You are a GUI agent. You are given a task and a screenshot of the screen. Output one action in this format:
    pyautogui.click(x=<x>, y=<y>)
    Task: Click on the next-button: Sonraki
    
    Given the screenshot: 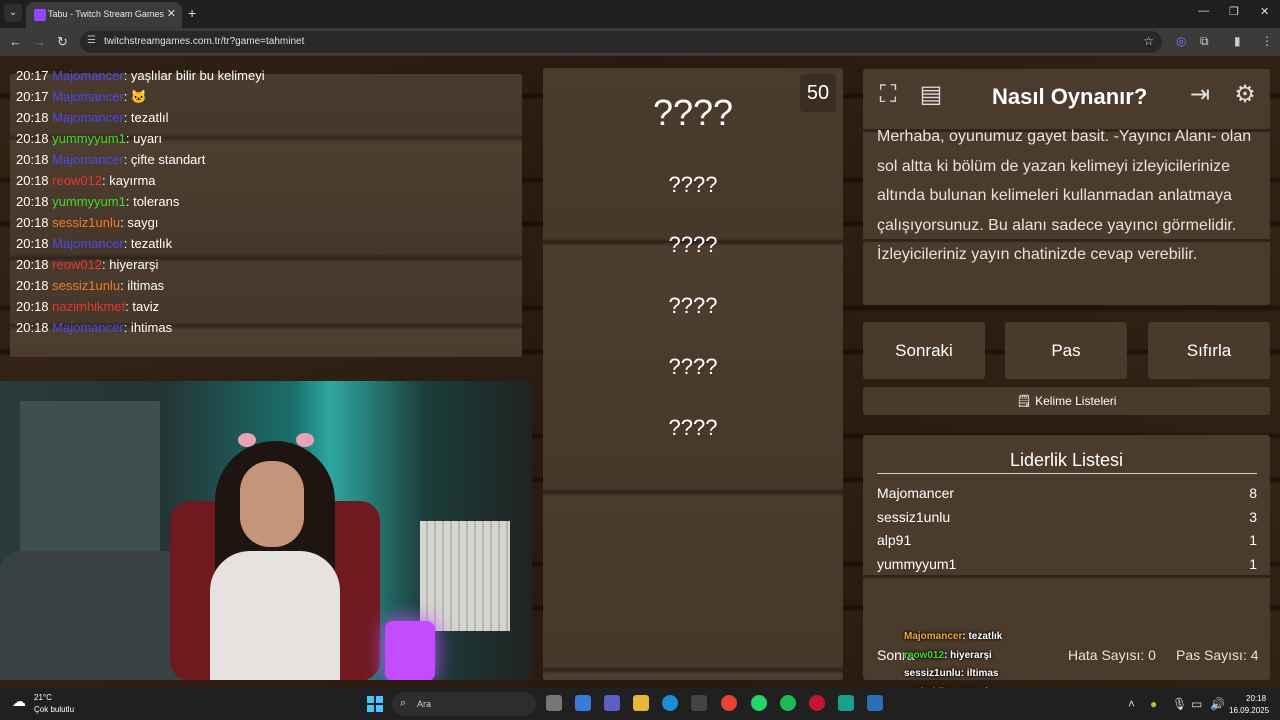 What is the action you would take?
    pyautogui.click(x=924, y=350)
    